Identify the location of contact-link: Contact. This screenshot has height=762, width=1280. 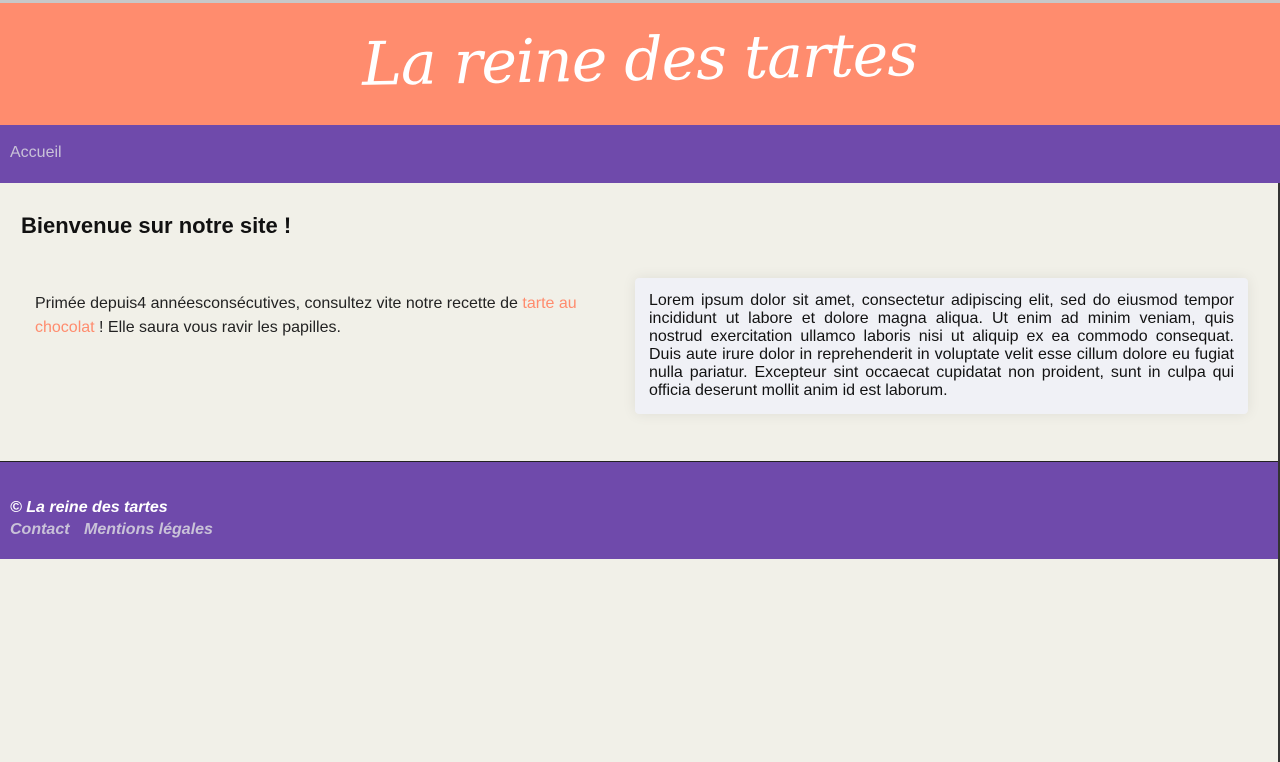
(40, 529).